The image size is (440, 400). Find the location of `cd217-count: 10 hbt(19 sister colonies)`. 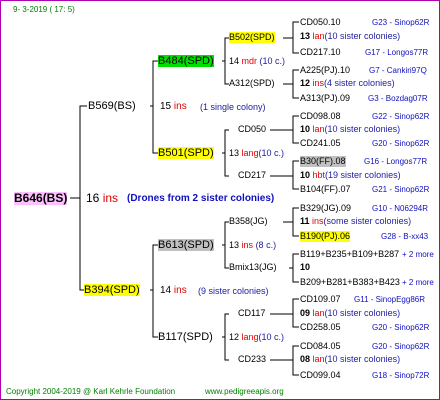

cd217-count: 10 hbt(19 sister colonies) is located at coordinates (350, 175).